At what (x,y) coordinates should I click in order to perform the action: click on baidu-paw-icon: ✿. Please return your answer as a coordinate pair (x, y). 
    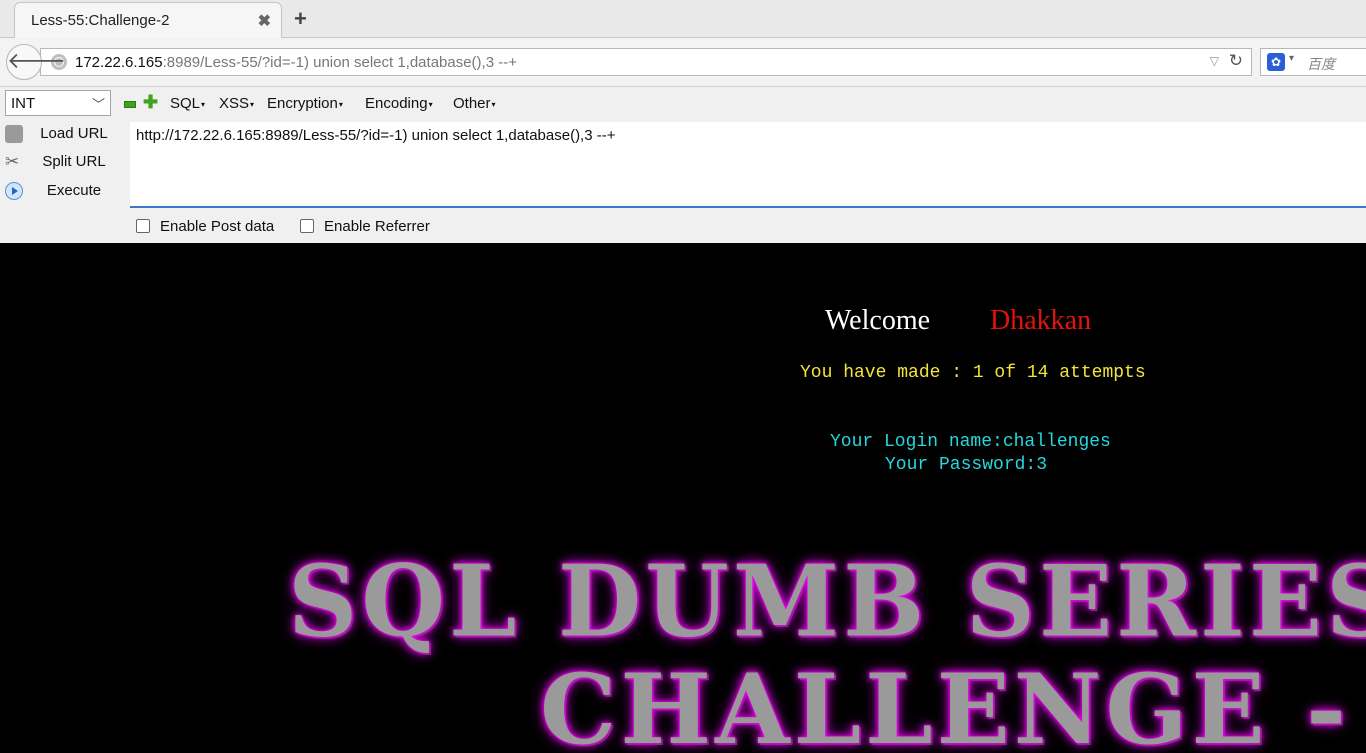
    Looking at the image, I should click on (1276, 62).